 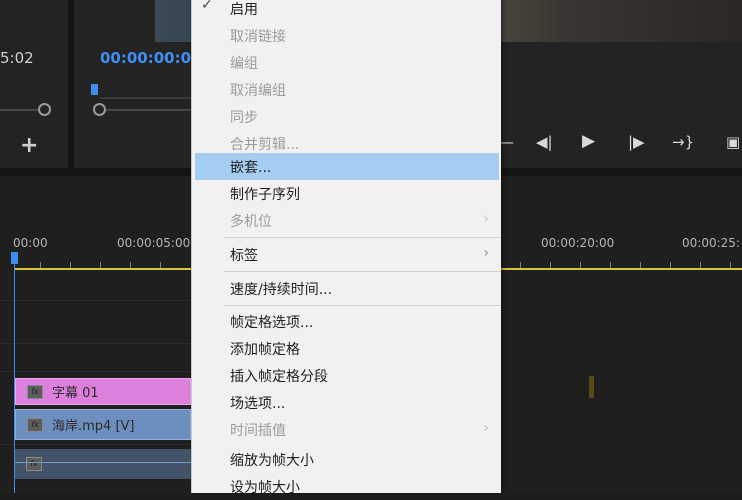 What do you see at coordinates (346, 487) in the screenshot?
I see `menu-item-set-to-frame-size: 设为帧大小` at bounding box center [346, 487].